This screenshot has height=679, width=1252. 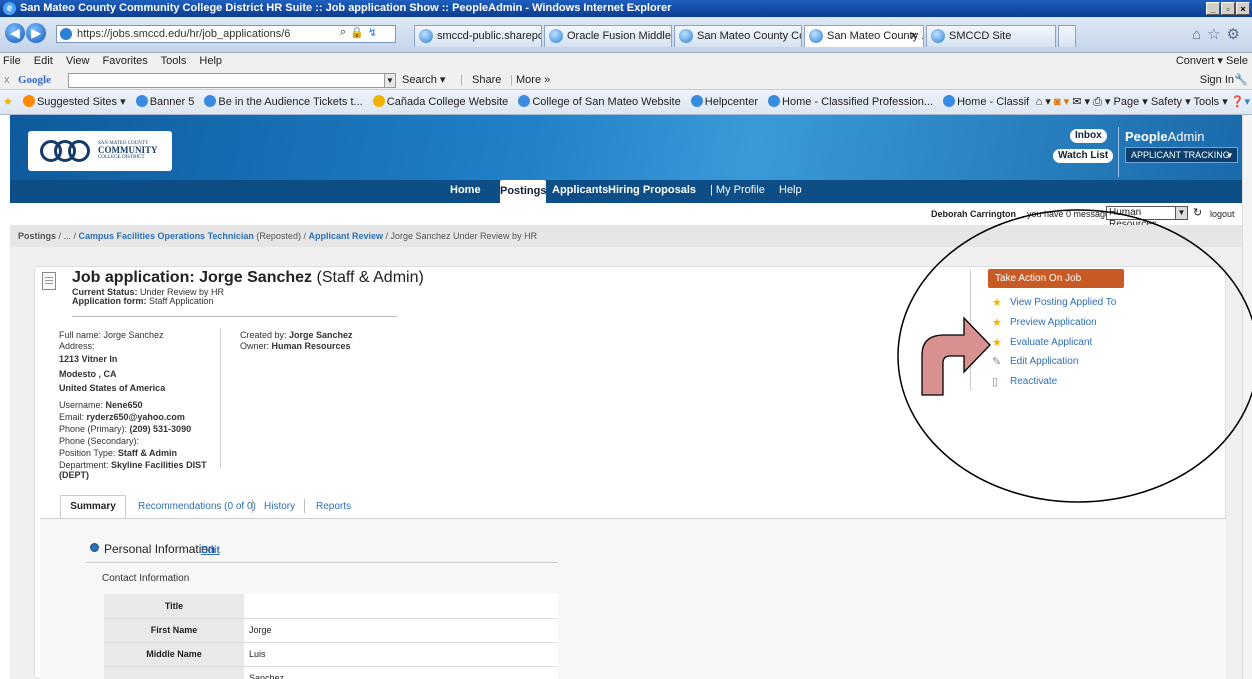 I want to click on mail-icon: ✉ ▾, so click(x=1081, y=102).